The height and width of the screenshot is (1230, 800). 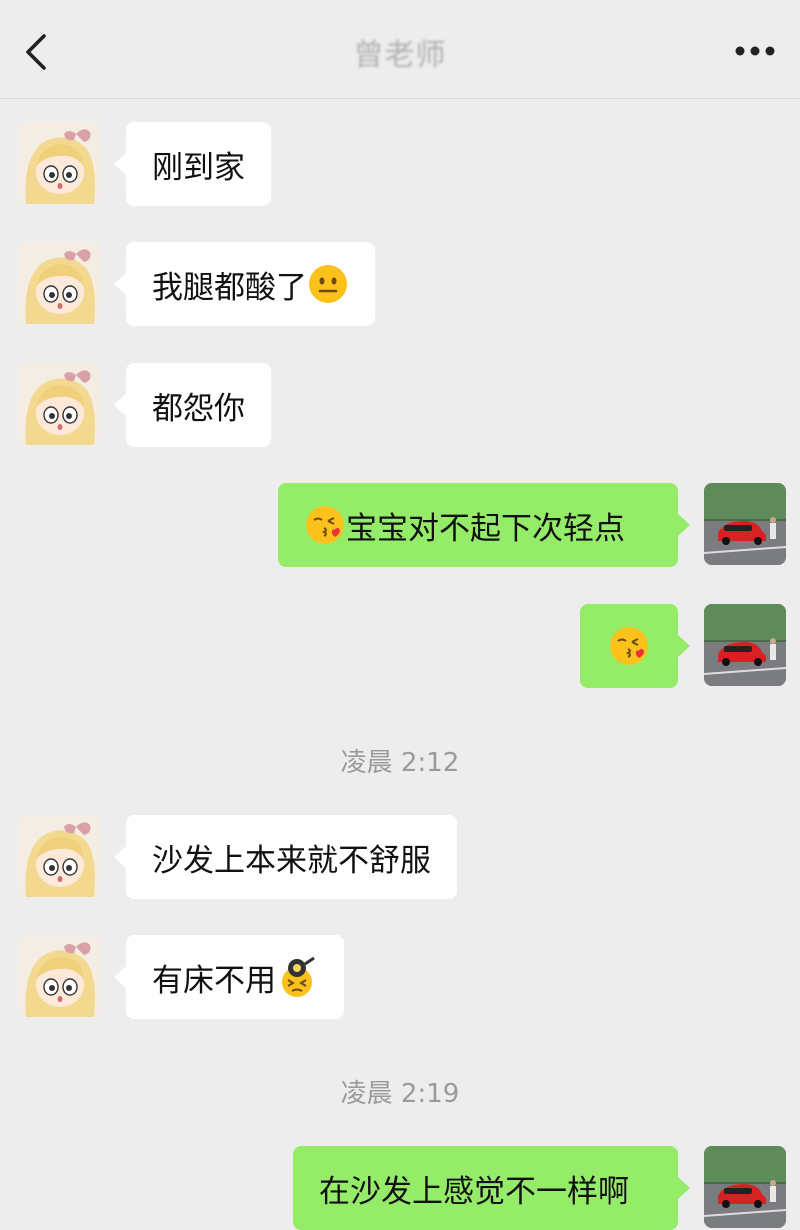 I want to click on message-text: 在沙发上感觉不一样啊, so click(x=474, y=1191).